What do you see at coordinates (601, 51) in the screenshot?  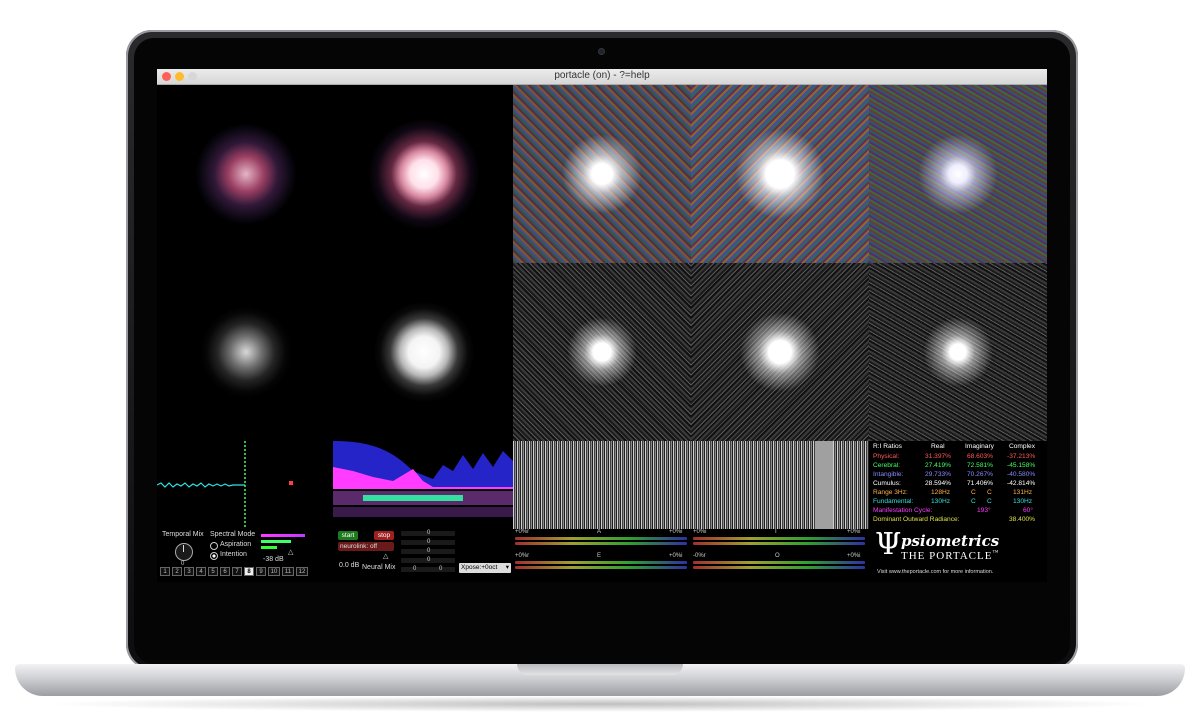 I see `camera-icon` at bounding box center [601, 51].